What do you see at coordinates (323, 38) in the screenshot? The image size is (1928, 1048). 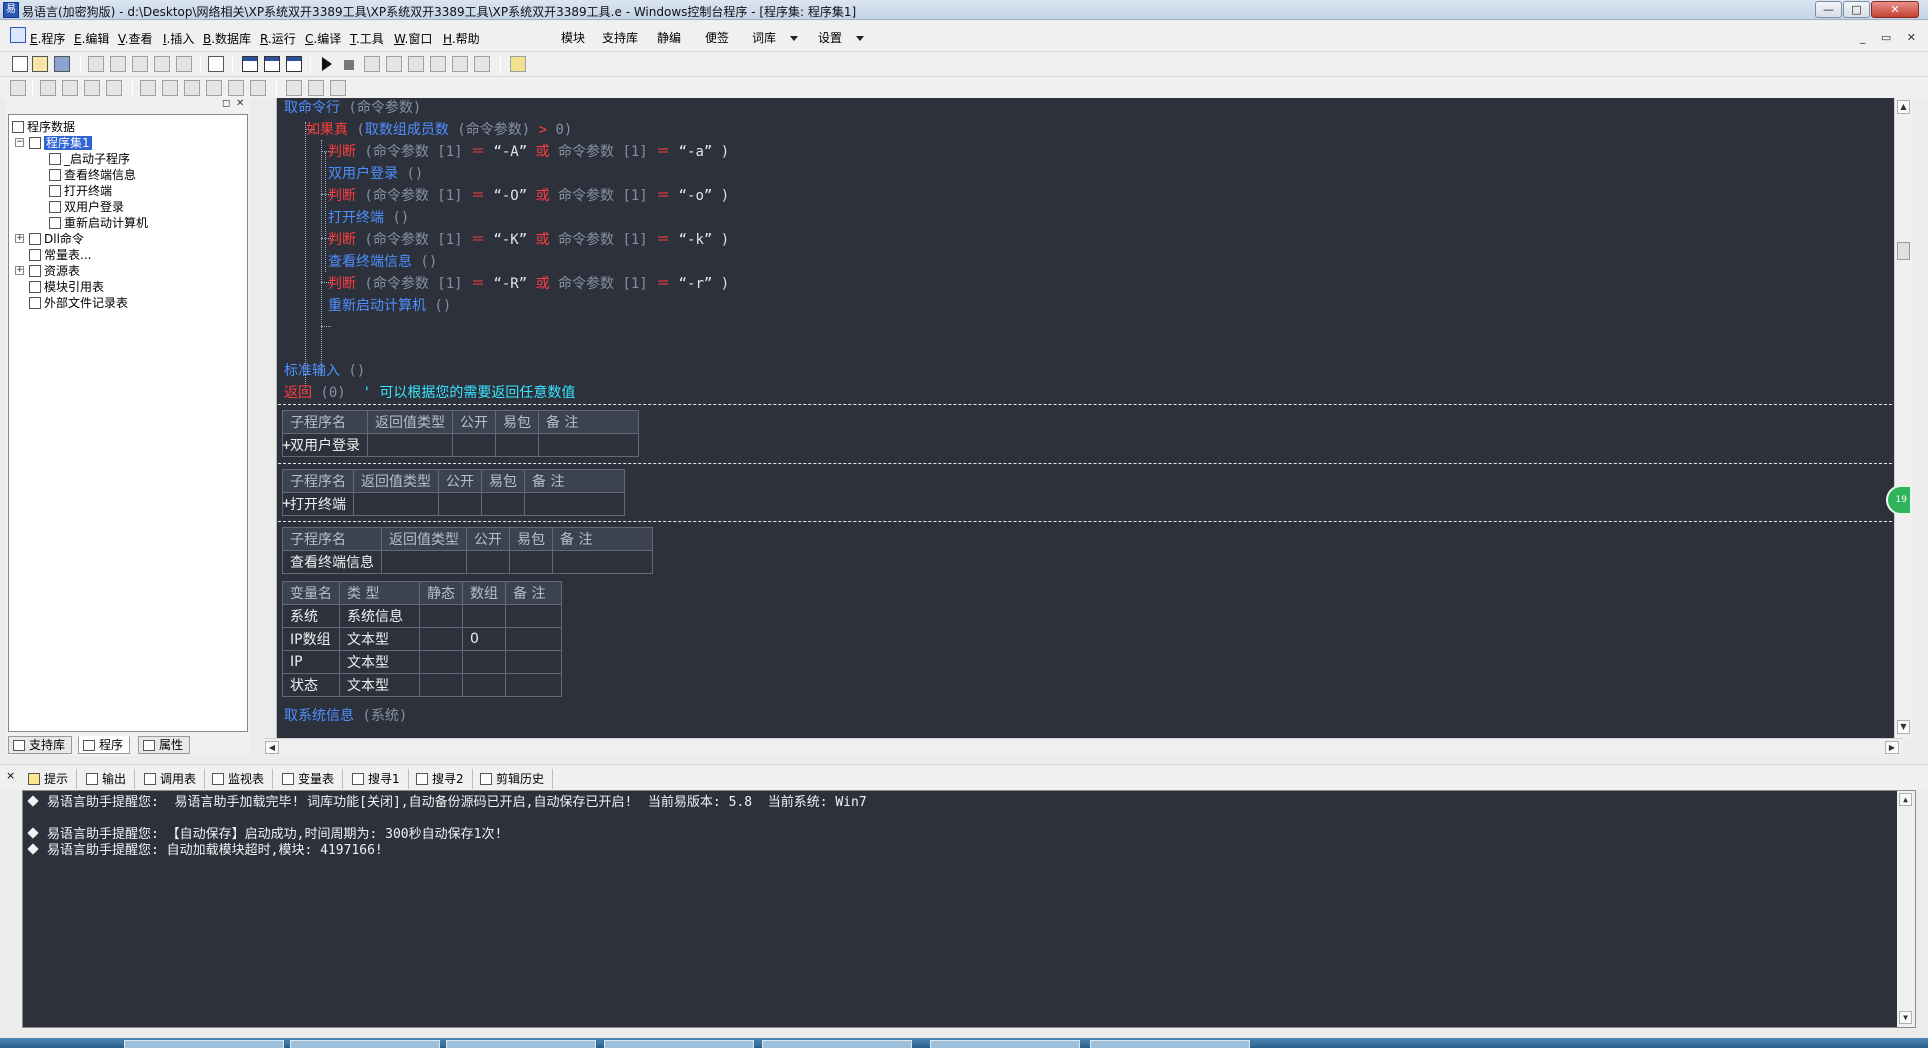 I see `menu-compile: C.编译` at bounding box center [323, 38].